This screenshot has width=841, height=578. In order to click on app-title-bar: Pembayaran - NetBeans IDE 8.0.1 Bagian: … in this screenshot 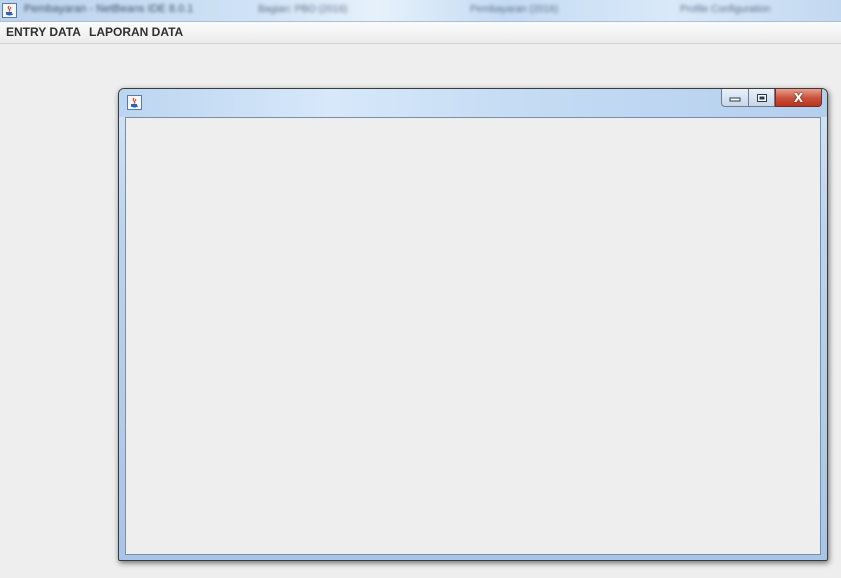, I will do `click(420, 11)`.